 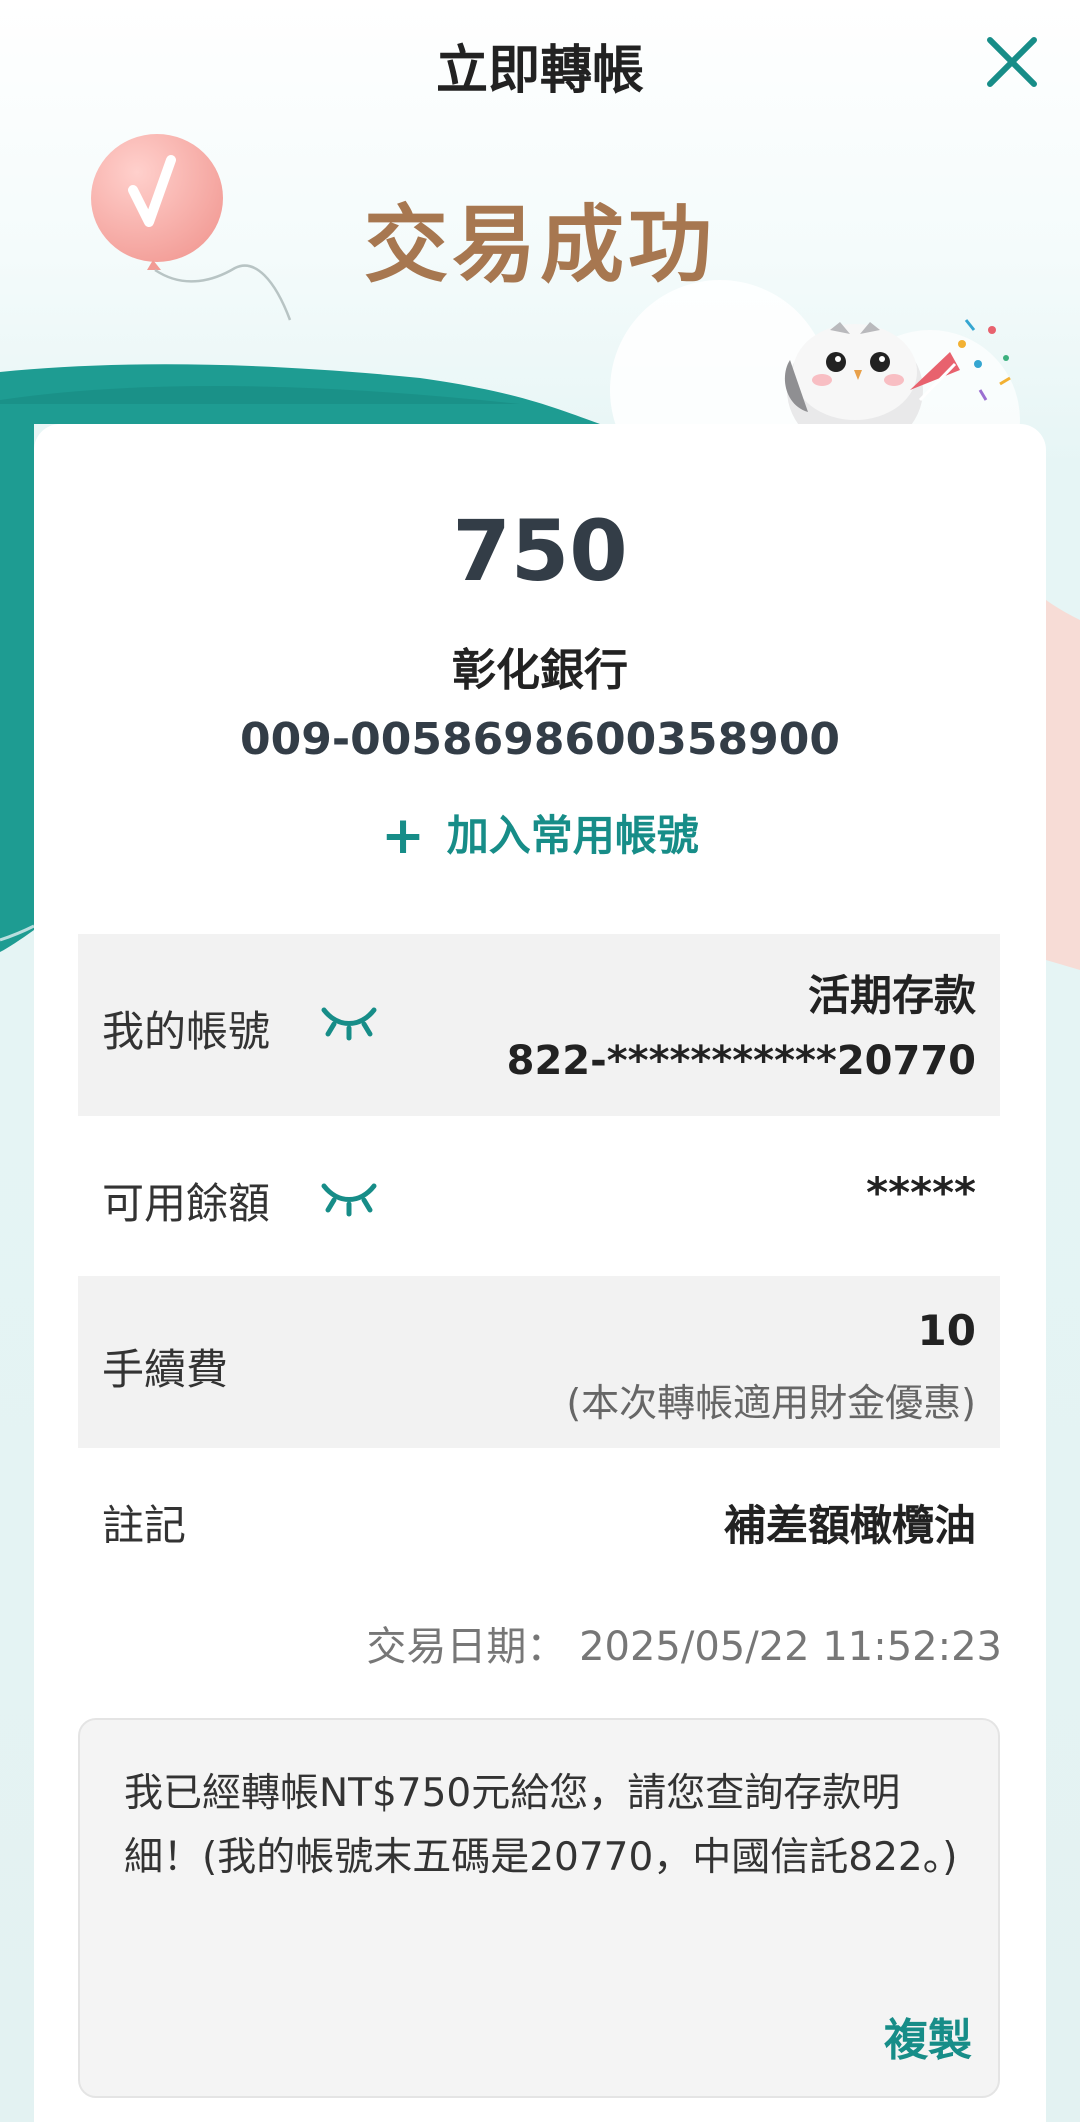 I want to click on my-account-row: 我的帳號 活期存款 822-***********20770, so click(x=539, y=1025).